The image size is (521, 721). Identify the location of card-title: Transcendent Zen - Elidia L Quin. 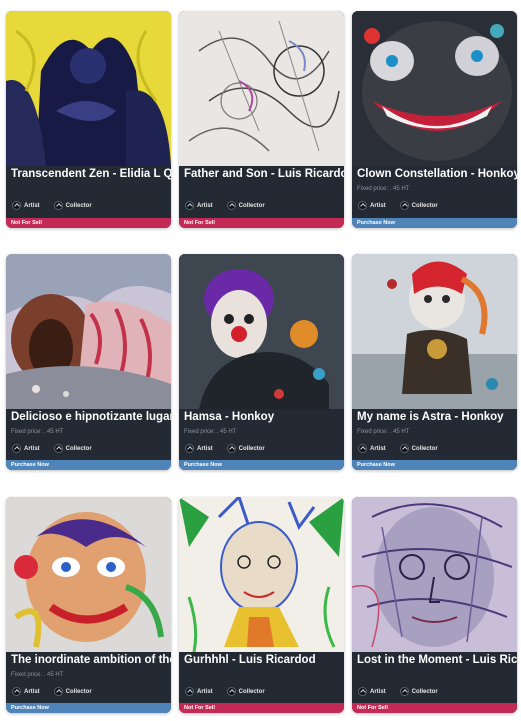
(91, 174).